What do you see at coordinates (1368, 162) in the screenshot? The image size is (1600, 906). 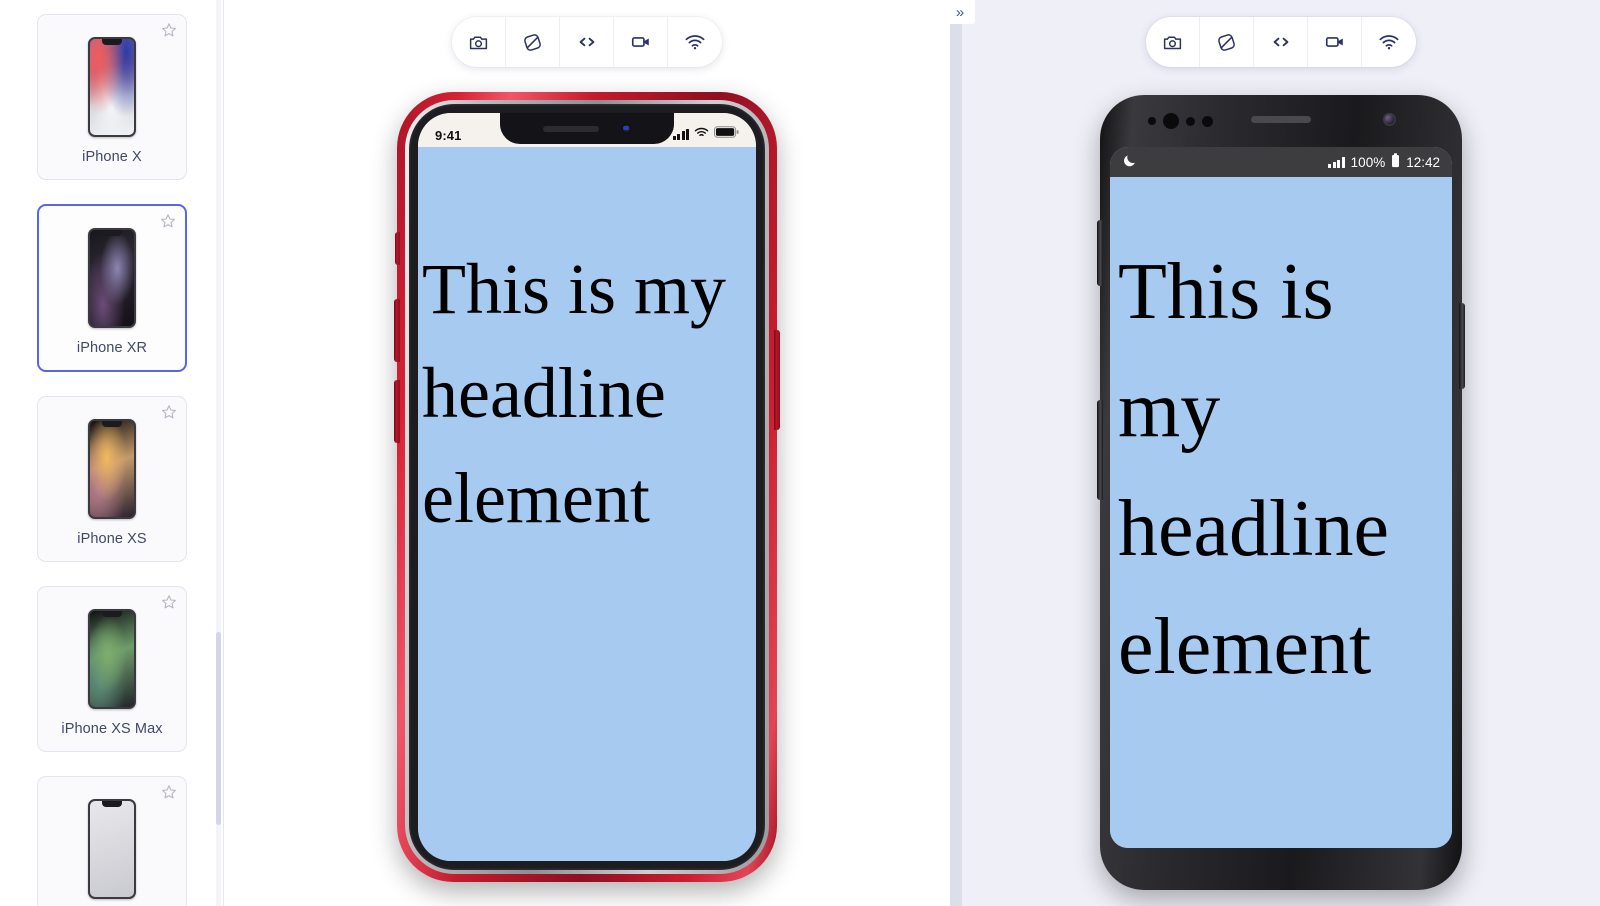 I see `battery-percent-label: 100%` at bounding box center [1368, 162].